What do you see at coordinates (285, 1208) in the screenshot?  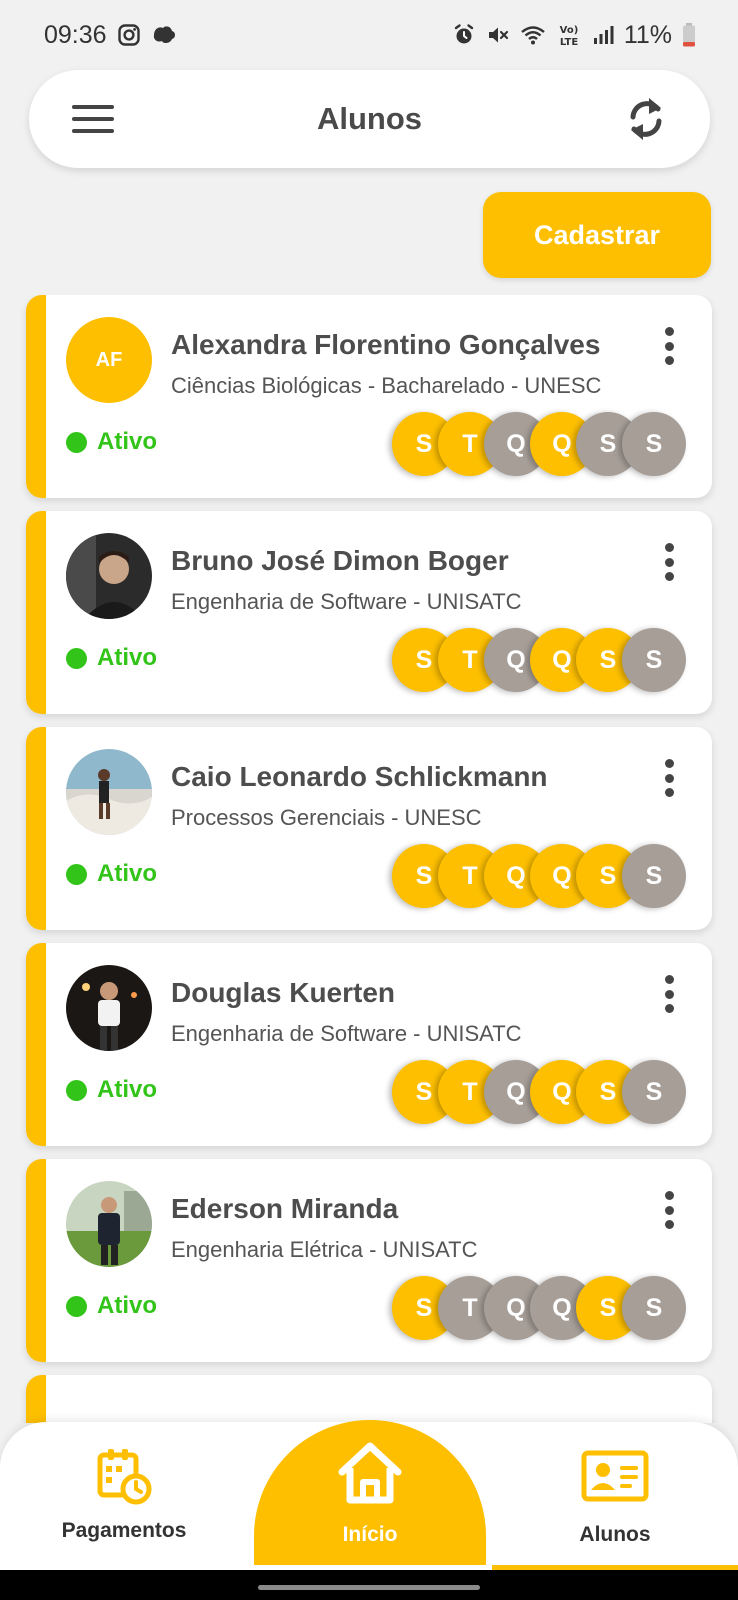 I see `student-name: Ederson Miranda` at bounding box center [285, 1208].